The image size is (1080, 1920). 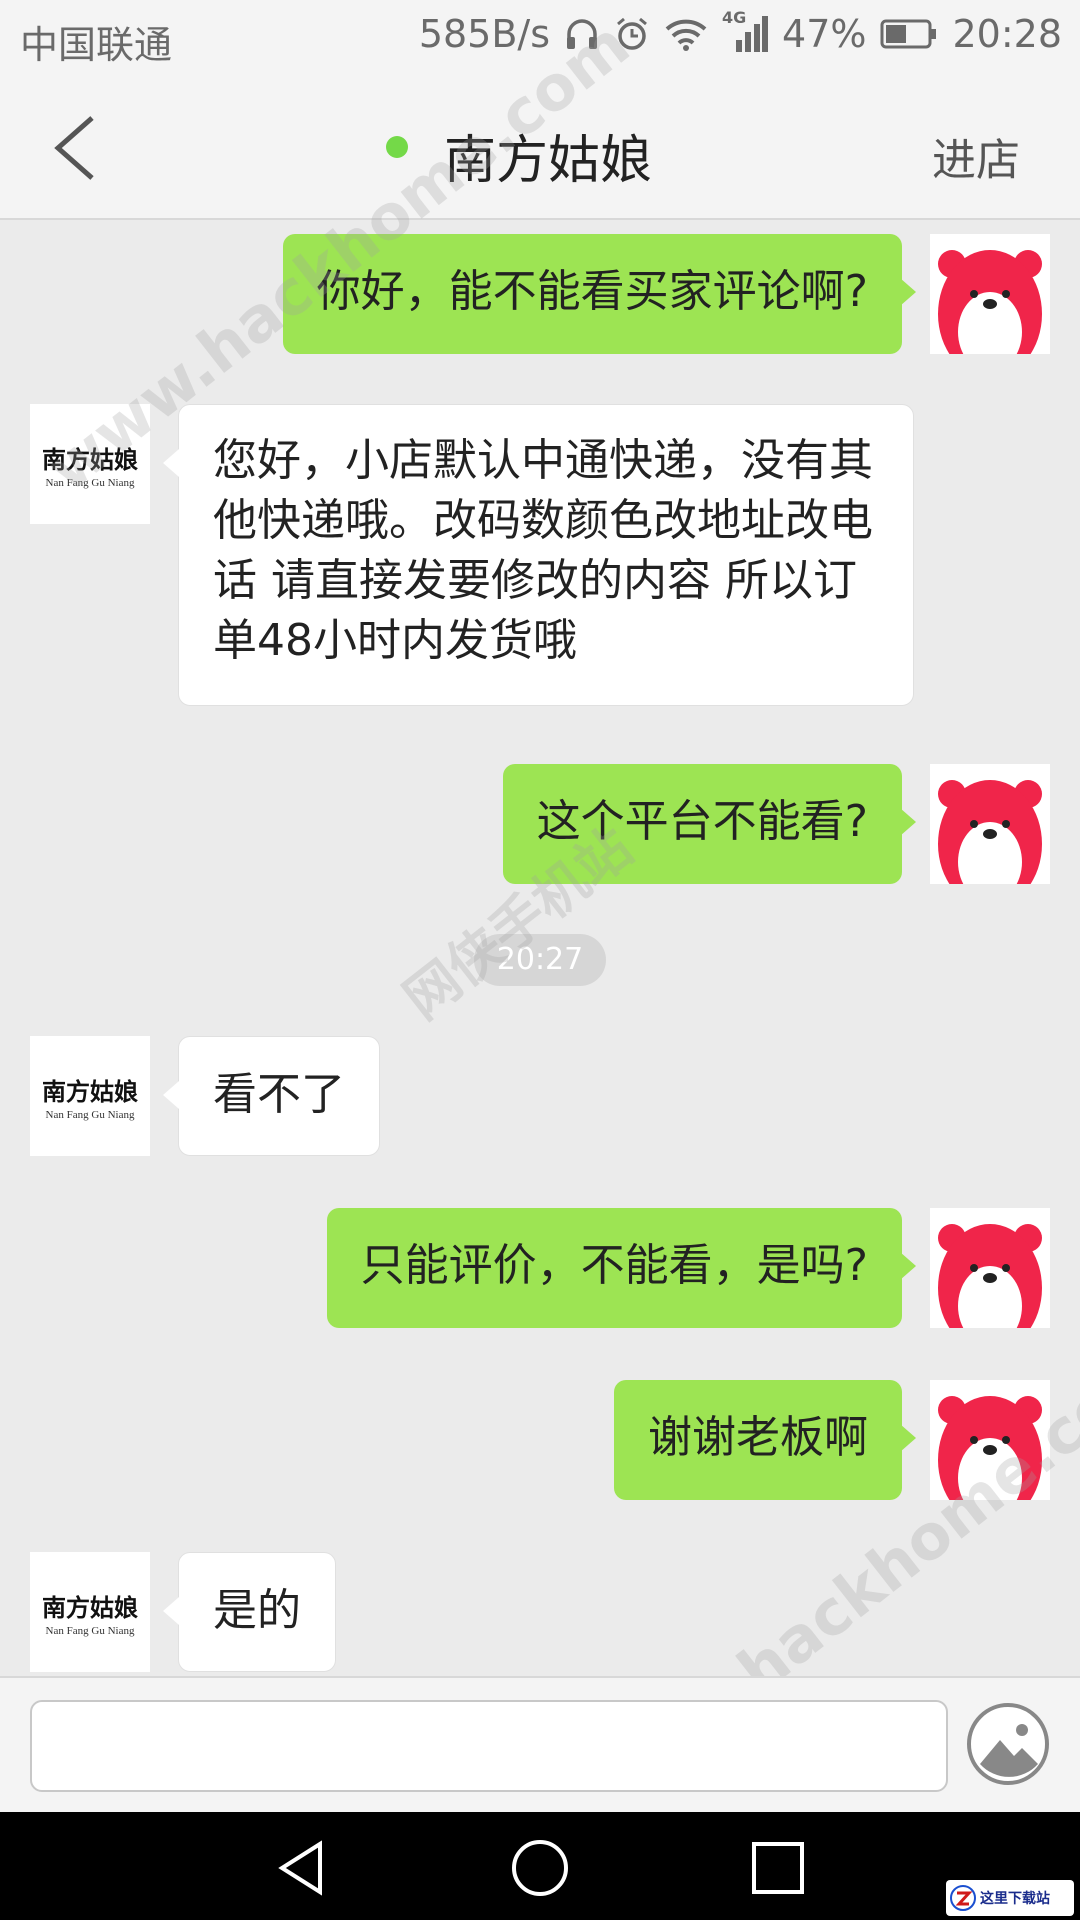 I want to click on watermark-badge: 这里下载站, so click(x=1010, y=1898).